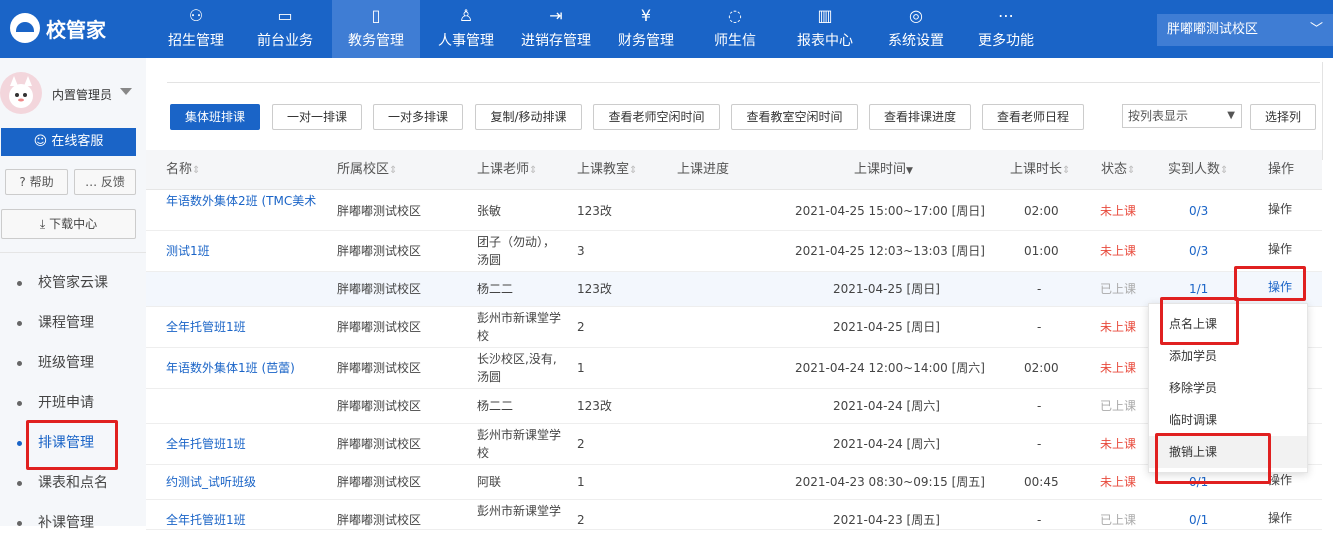 This screenshot has height=543, width=1333. What do you see at coordinates (73, 323) in the screenshot?
I see `sidebar-item-courses: 课程管理` at bounding box center [73, 323].